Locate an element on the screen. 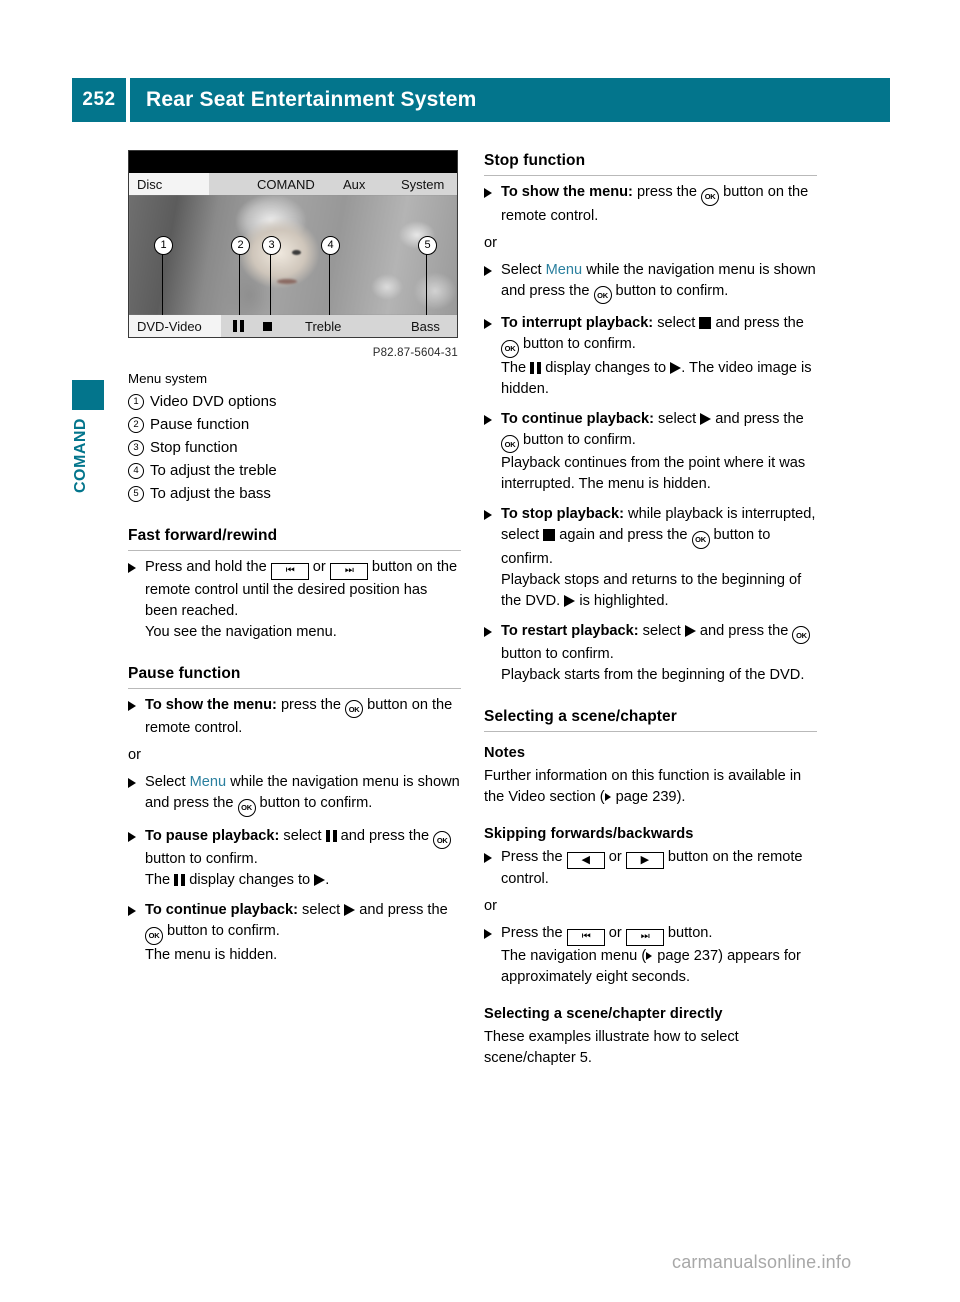 The width and height of the screenshot is (960, 1302). screen-tab-system: System is located at coordinates (422, 184).